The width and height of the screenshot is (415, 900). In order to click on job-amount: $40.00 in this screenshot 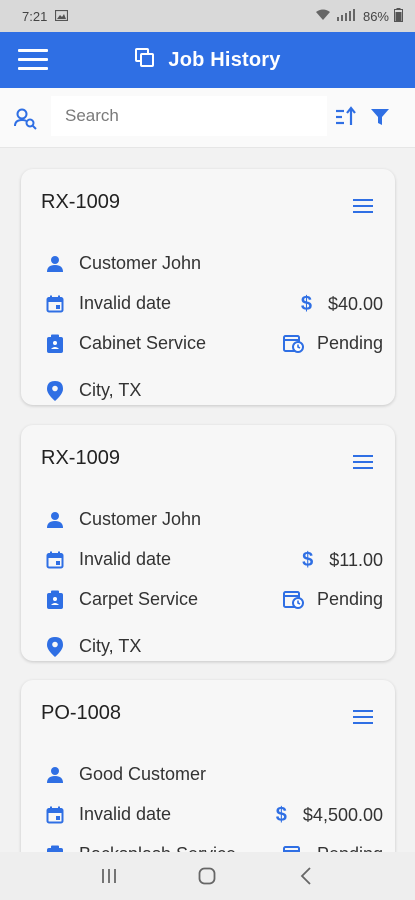, I will do `click(355, 304)`.